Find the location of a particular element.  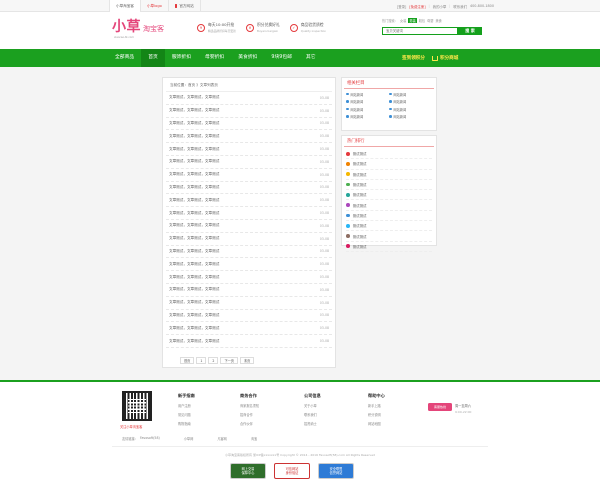

footer-link: 网站地图 is located at coordinates (376, 423).